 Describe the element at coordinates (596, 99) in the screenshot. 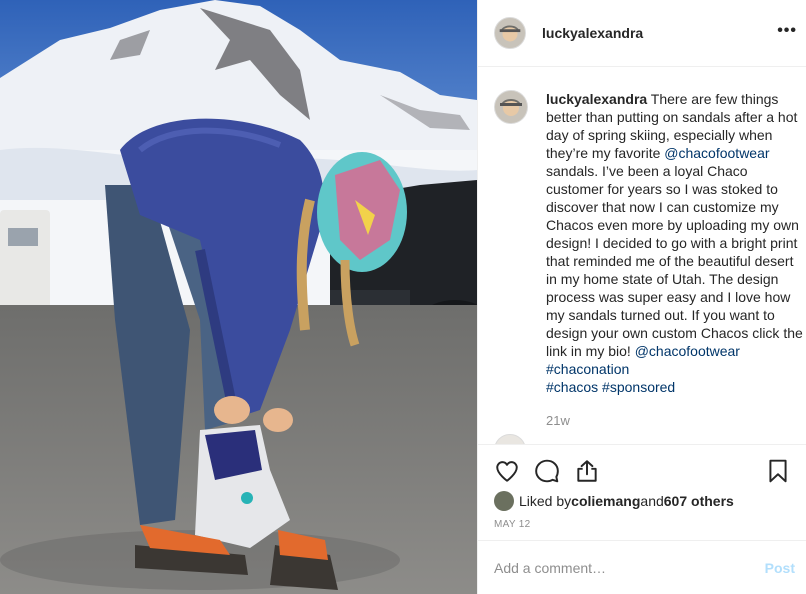

I see `caption-username: luckyalexandra` at that location.